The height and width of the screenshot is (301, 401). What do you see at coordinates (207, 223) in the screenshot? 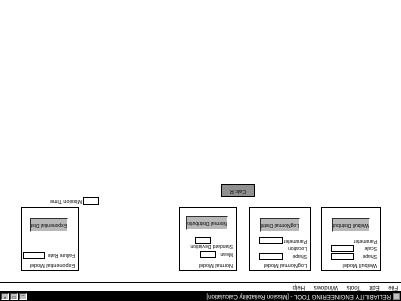
I see `normal-distribution-button: Normal Distribution` at bounding box center [207, 223].